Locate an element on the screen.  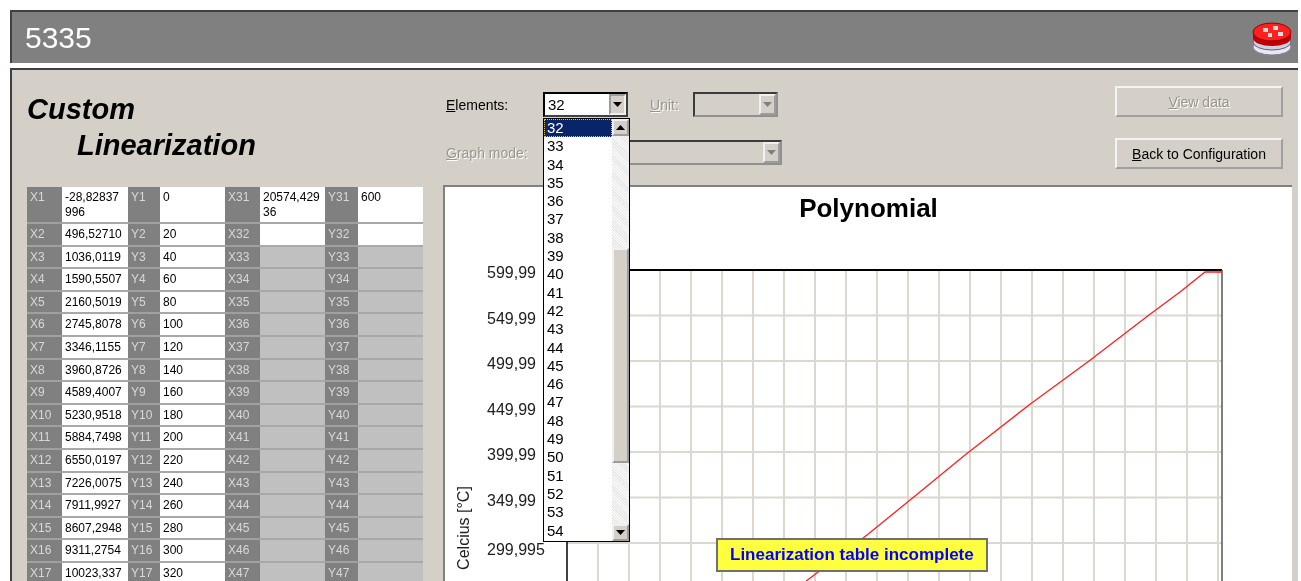
list-option: 37 is located at coordinates (578, 219).